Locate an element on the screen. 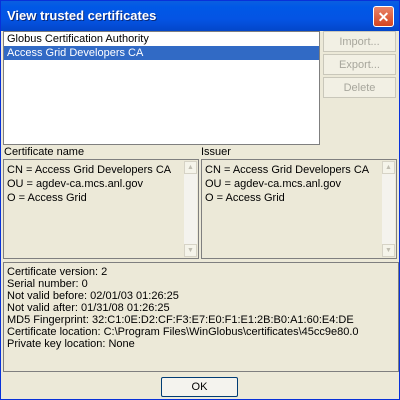 The image size is (400, 400). certificate-name-line: OU = agdev-ca.mcs.anl.gov is located at coordinates (75, 184).